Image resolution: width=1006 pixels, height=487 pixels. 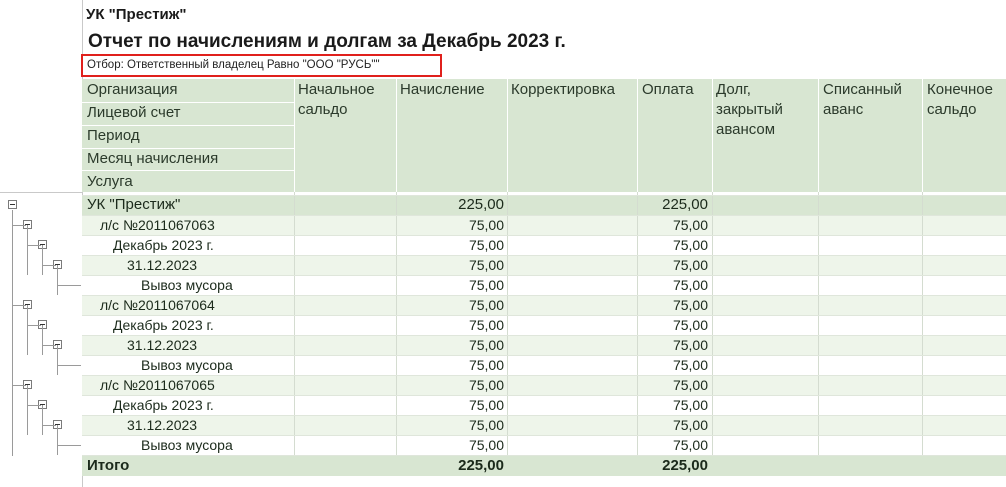 What do you see at coordinates (960, 99) in the screenshot?
I see `col-closing-balance: Конечное сальдо` at bounding box center [960, 99].